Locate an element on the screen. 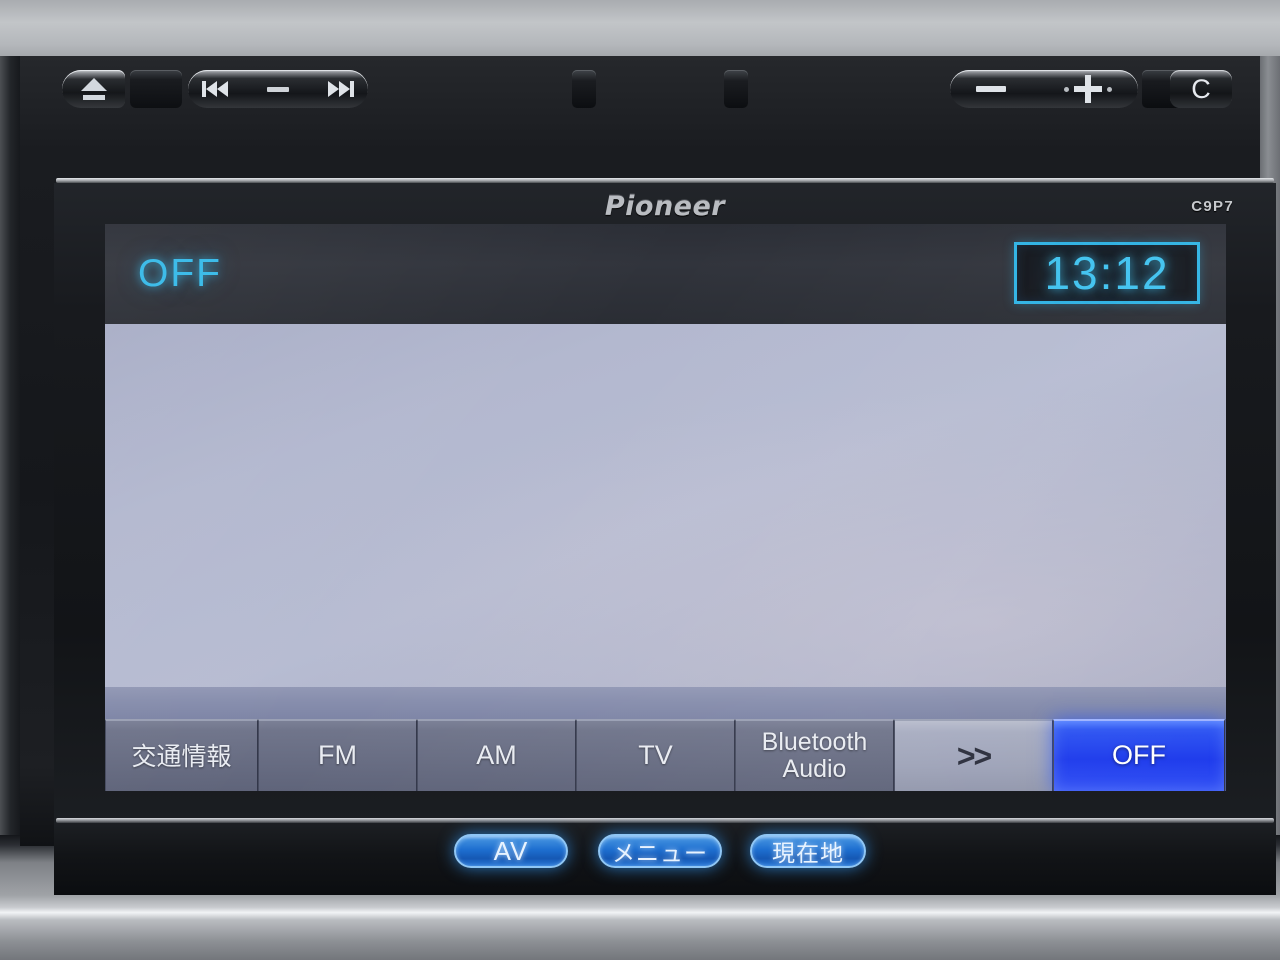 This screenshot has width=1280, height=960. current-source-label: OFF is located at coordinates (180, 273).